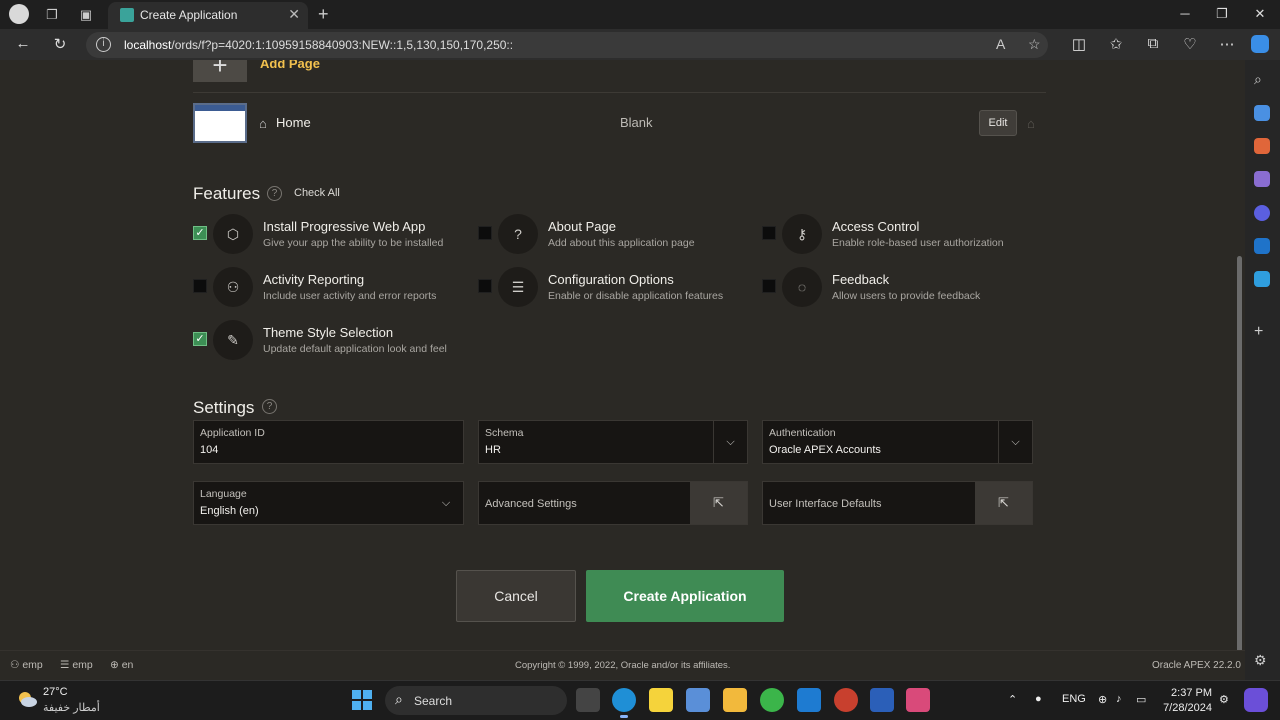 This screenshot has height=720, width=1280. Describe the element at coordinates (1102, 699) in the screenshot. I see `network-icon: ⊕` at that location.